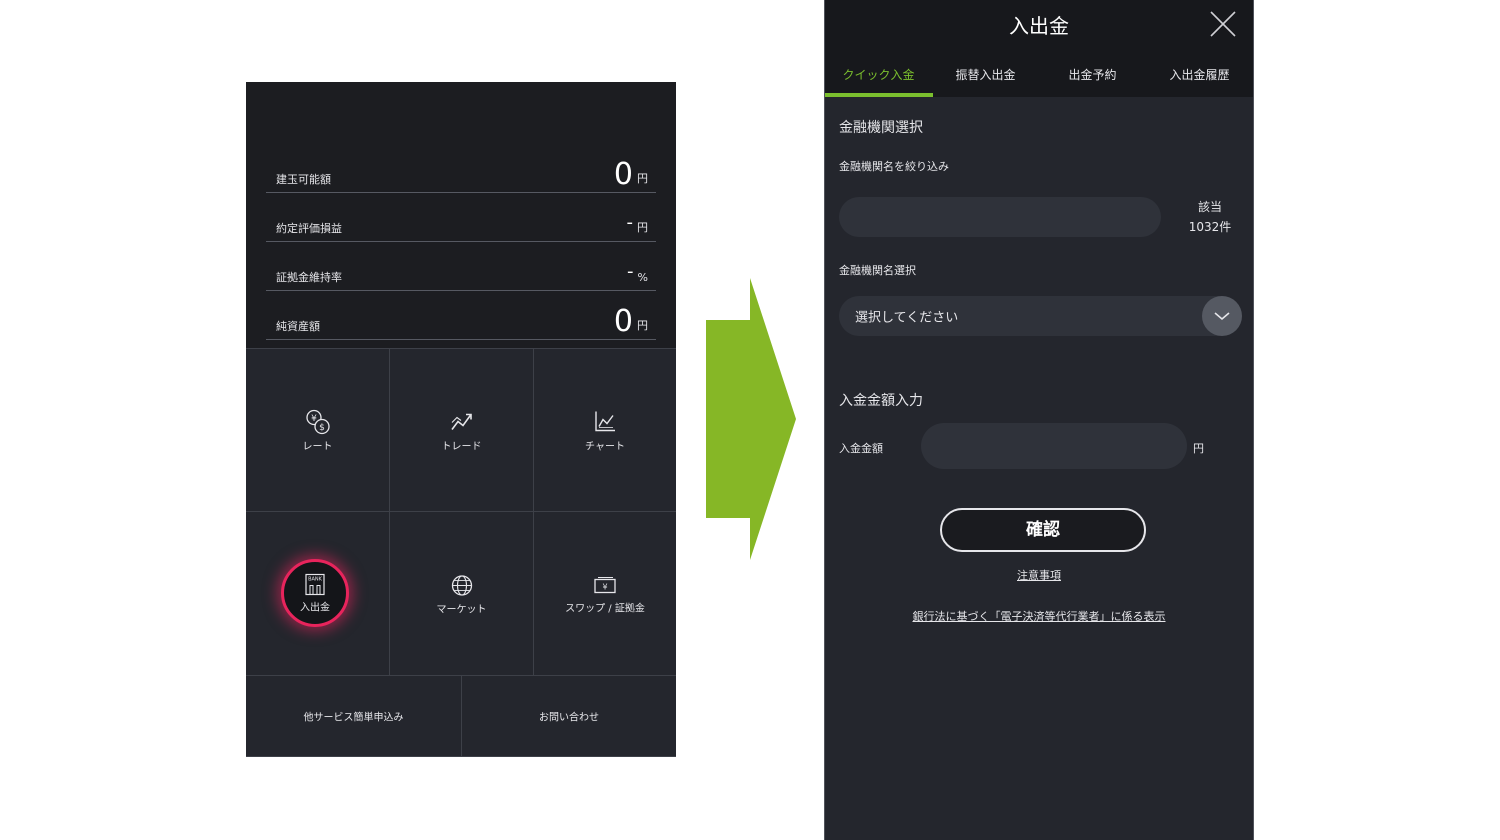 The width and height of the screenshot is (1500, 840). I want to click on bank-select-value: 選択してください, so click(907, 318).